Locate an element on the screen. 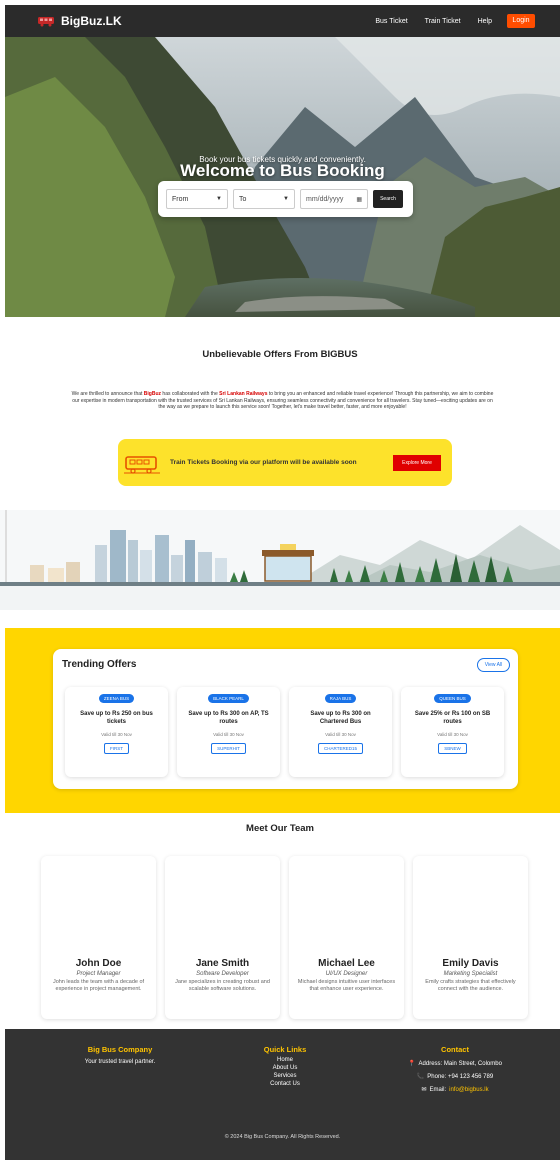 This screenshot has height=1160, width=560. bus-logo-icon is located at coordinates (46, 21).